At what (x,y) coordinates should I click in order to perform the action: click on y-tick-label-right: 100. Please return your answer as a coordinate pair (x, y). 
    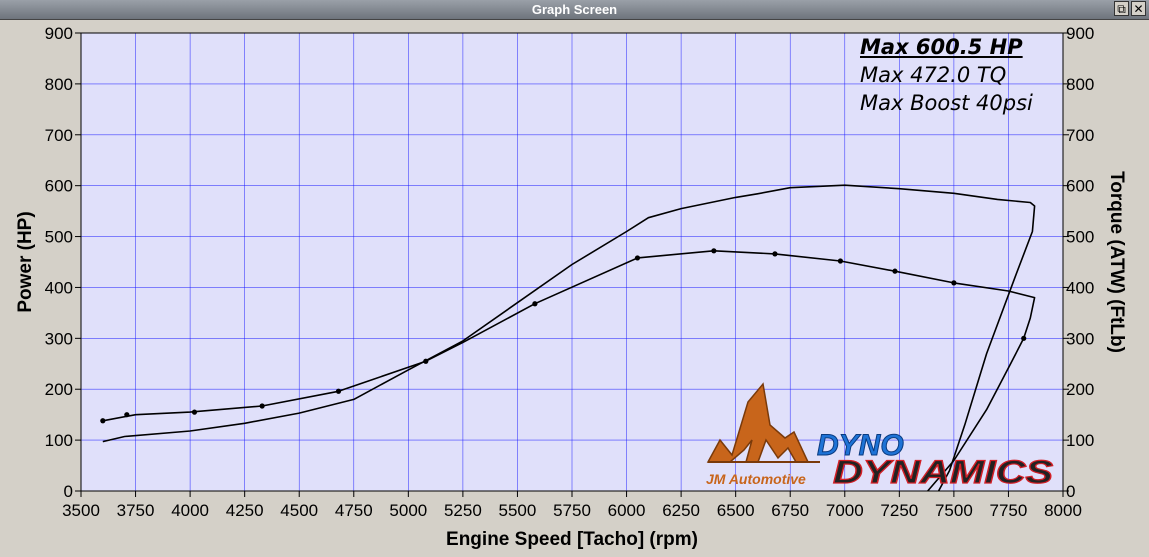
    Looking at the image, I should click on (1080, 440).